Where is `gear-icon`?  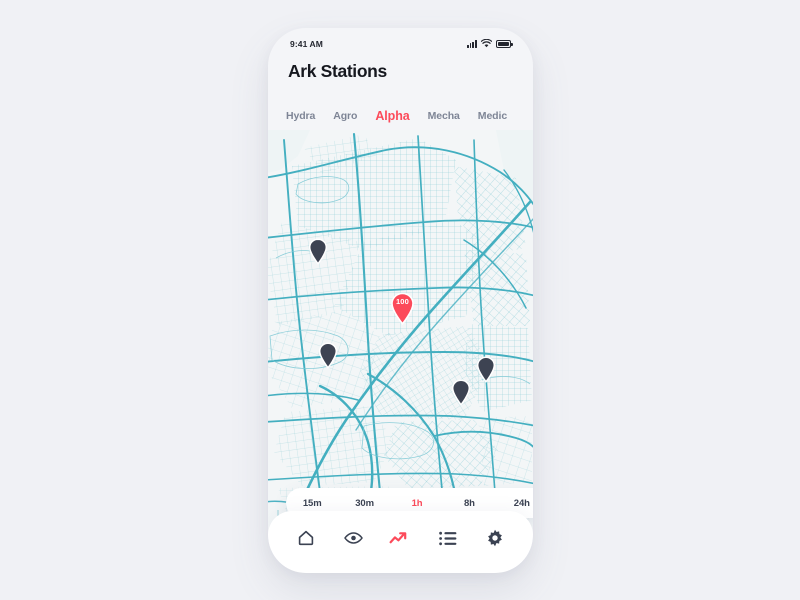
gear-icon is located at coordinates (495, 538).